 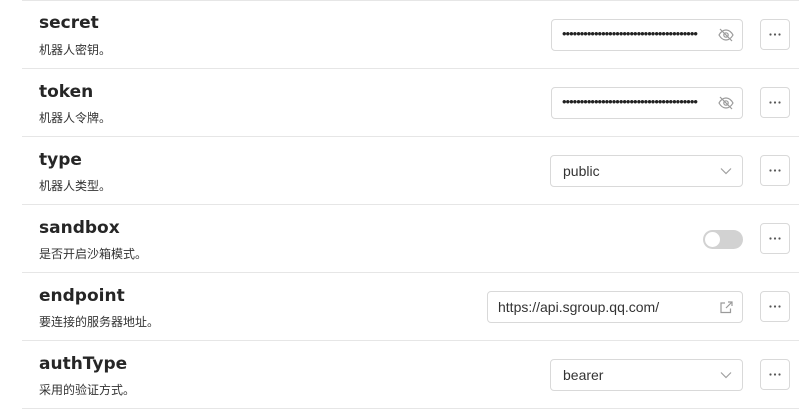 I want to click on setting-name: sandbox, so click(x=79, y=228).